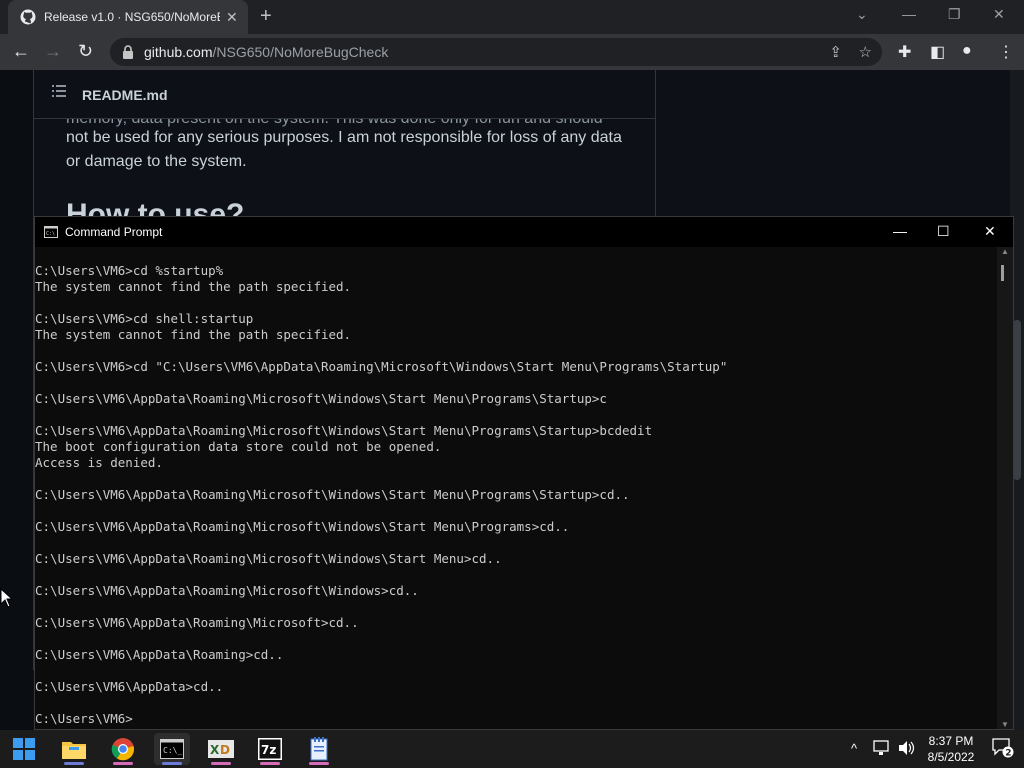 The height and width of the screenshot is (768, 1024). Describe the element at coordinates (1006, 52) in the screenshot. I see `browser-menu-icon: ⋮` at that location.